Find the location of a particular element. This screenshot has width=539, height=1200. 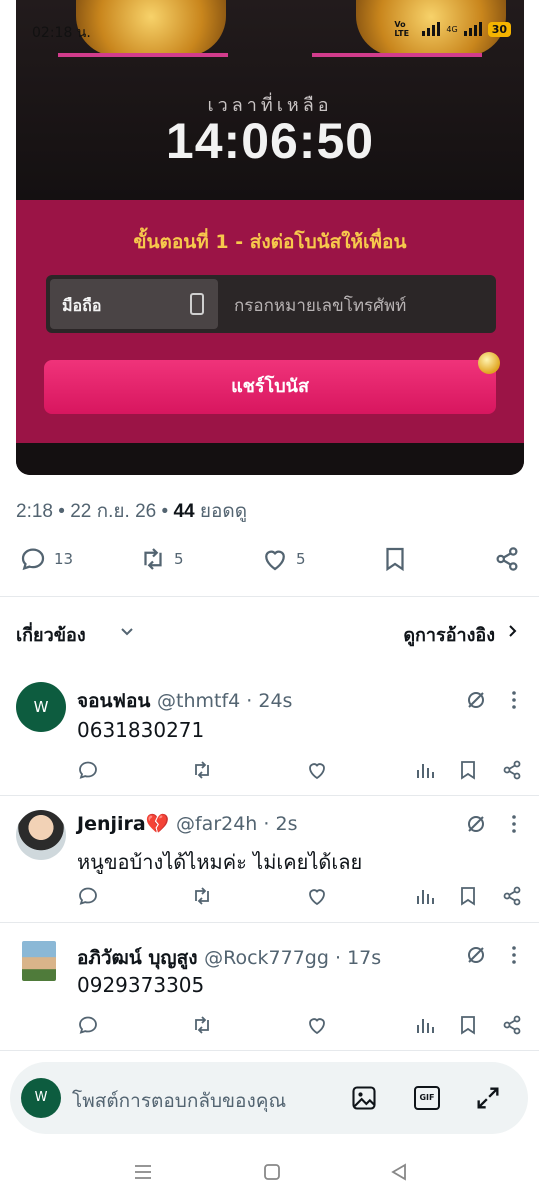

countdown-timer: 14:06:50 is located at coordinates (270, 141).